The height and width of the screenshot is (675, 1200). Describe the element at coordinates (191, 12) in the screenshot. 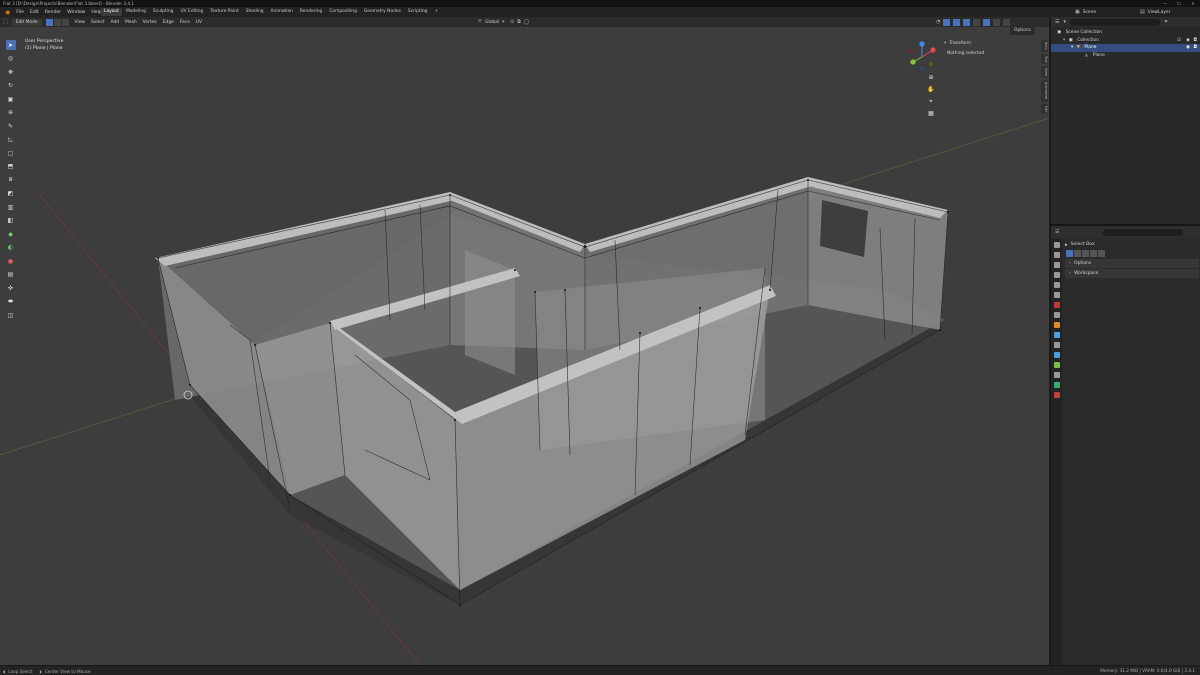

I see `tab-uv-editing: UV Editing` at that location.